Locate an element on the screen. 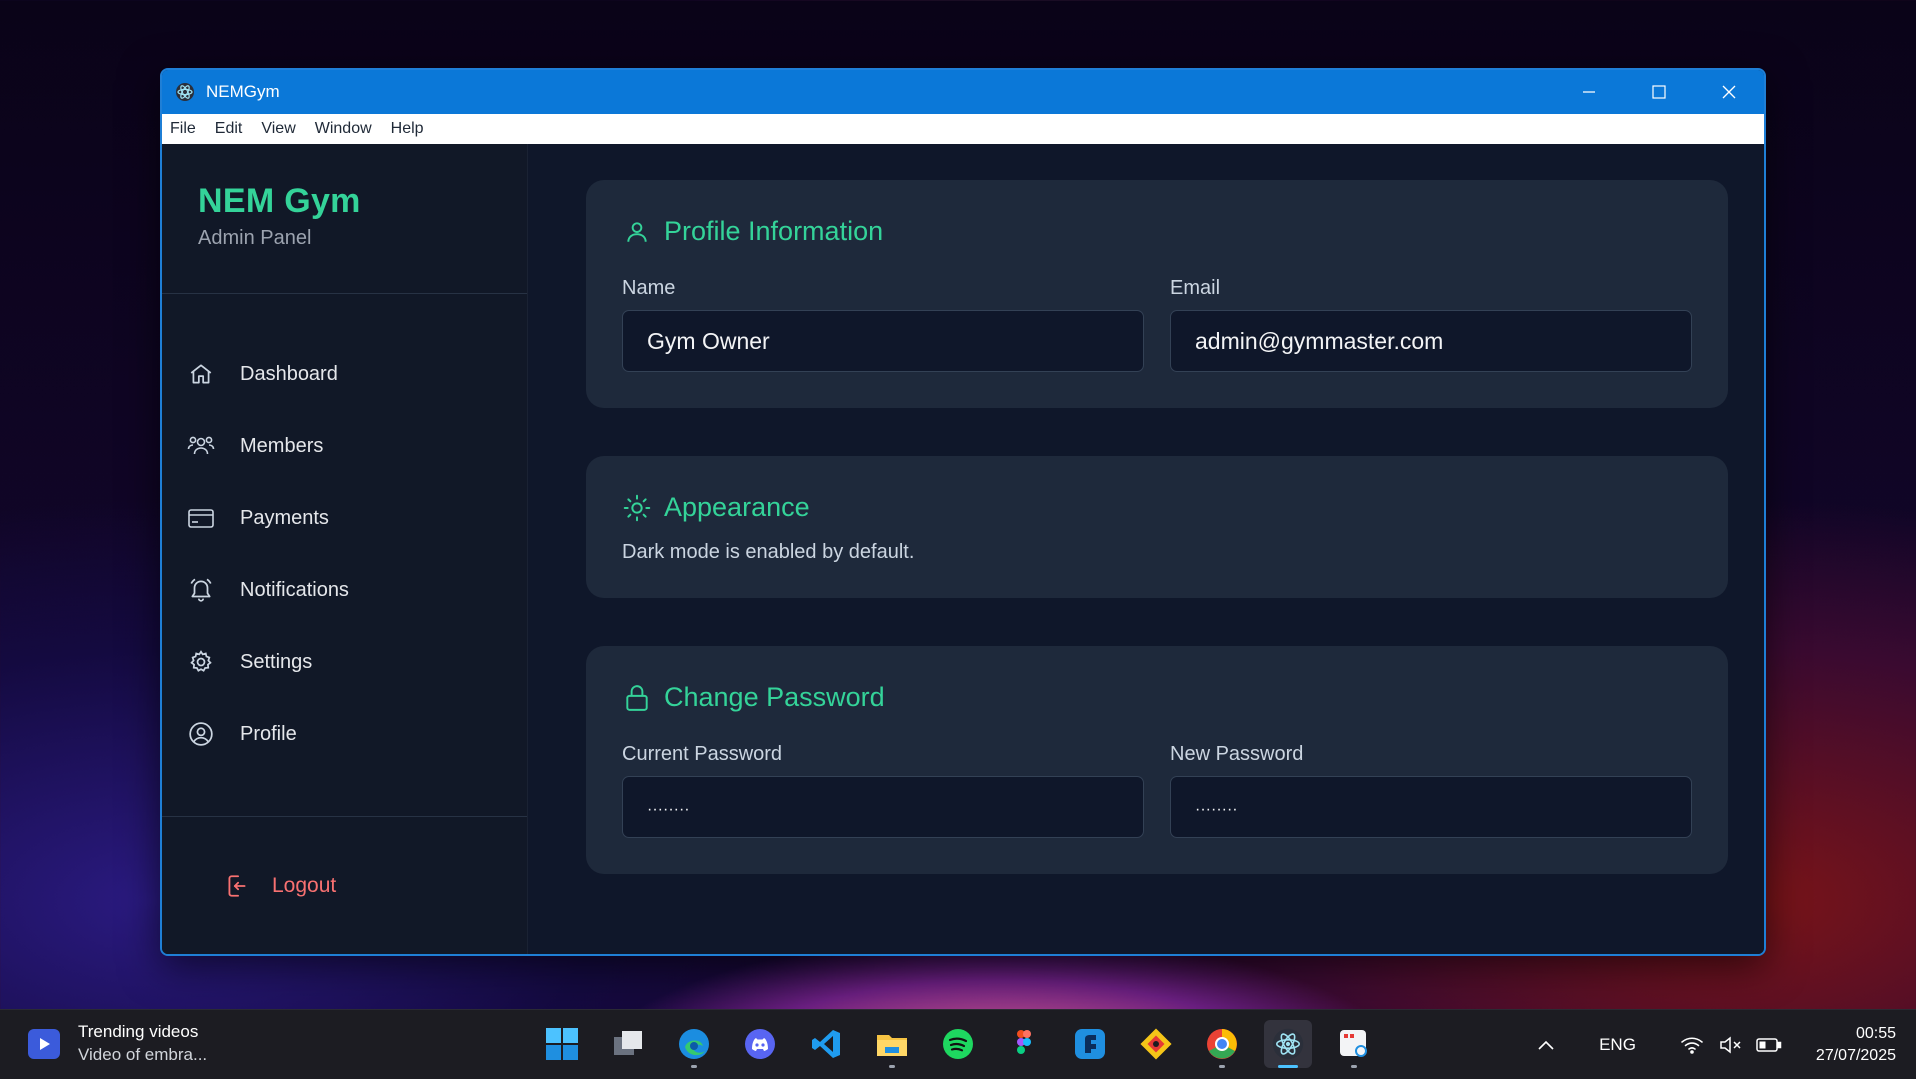  system-tray: ENG 00:55 27/07/2025 is located at coordinates (1709, 1044).